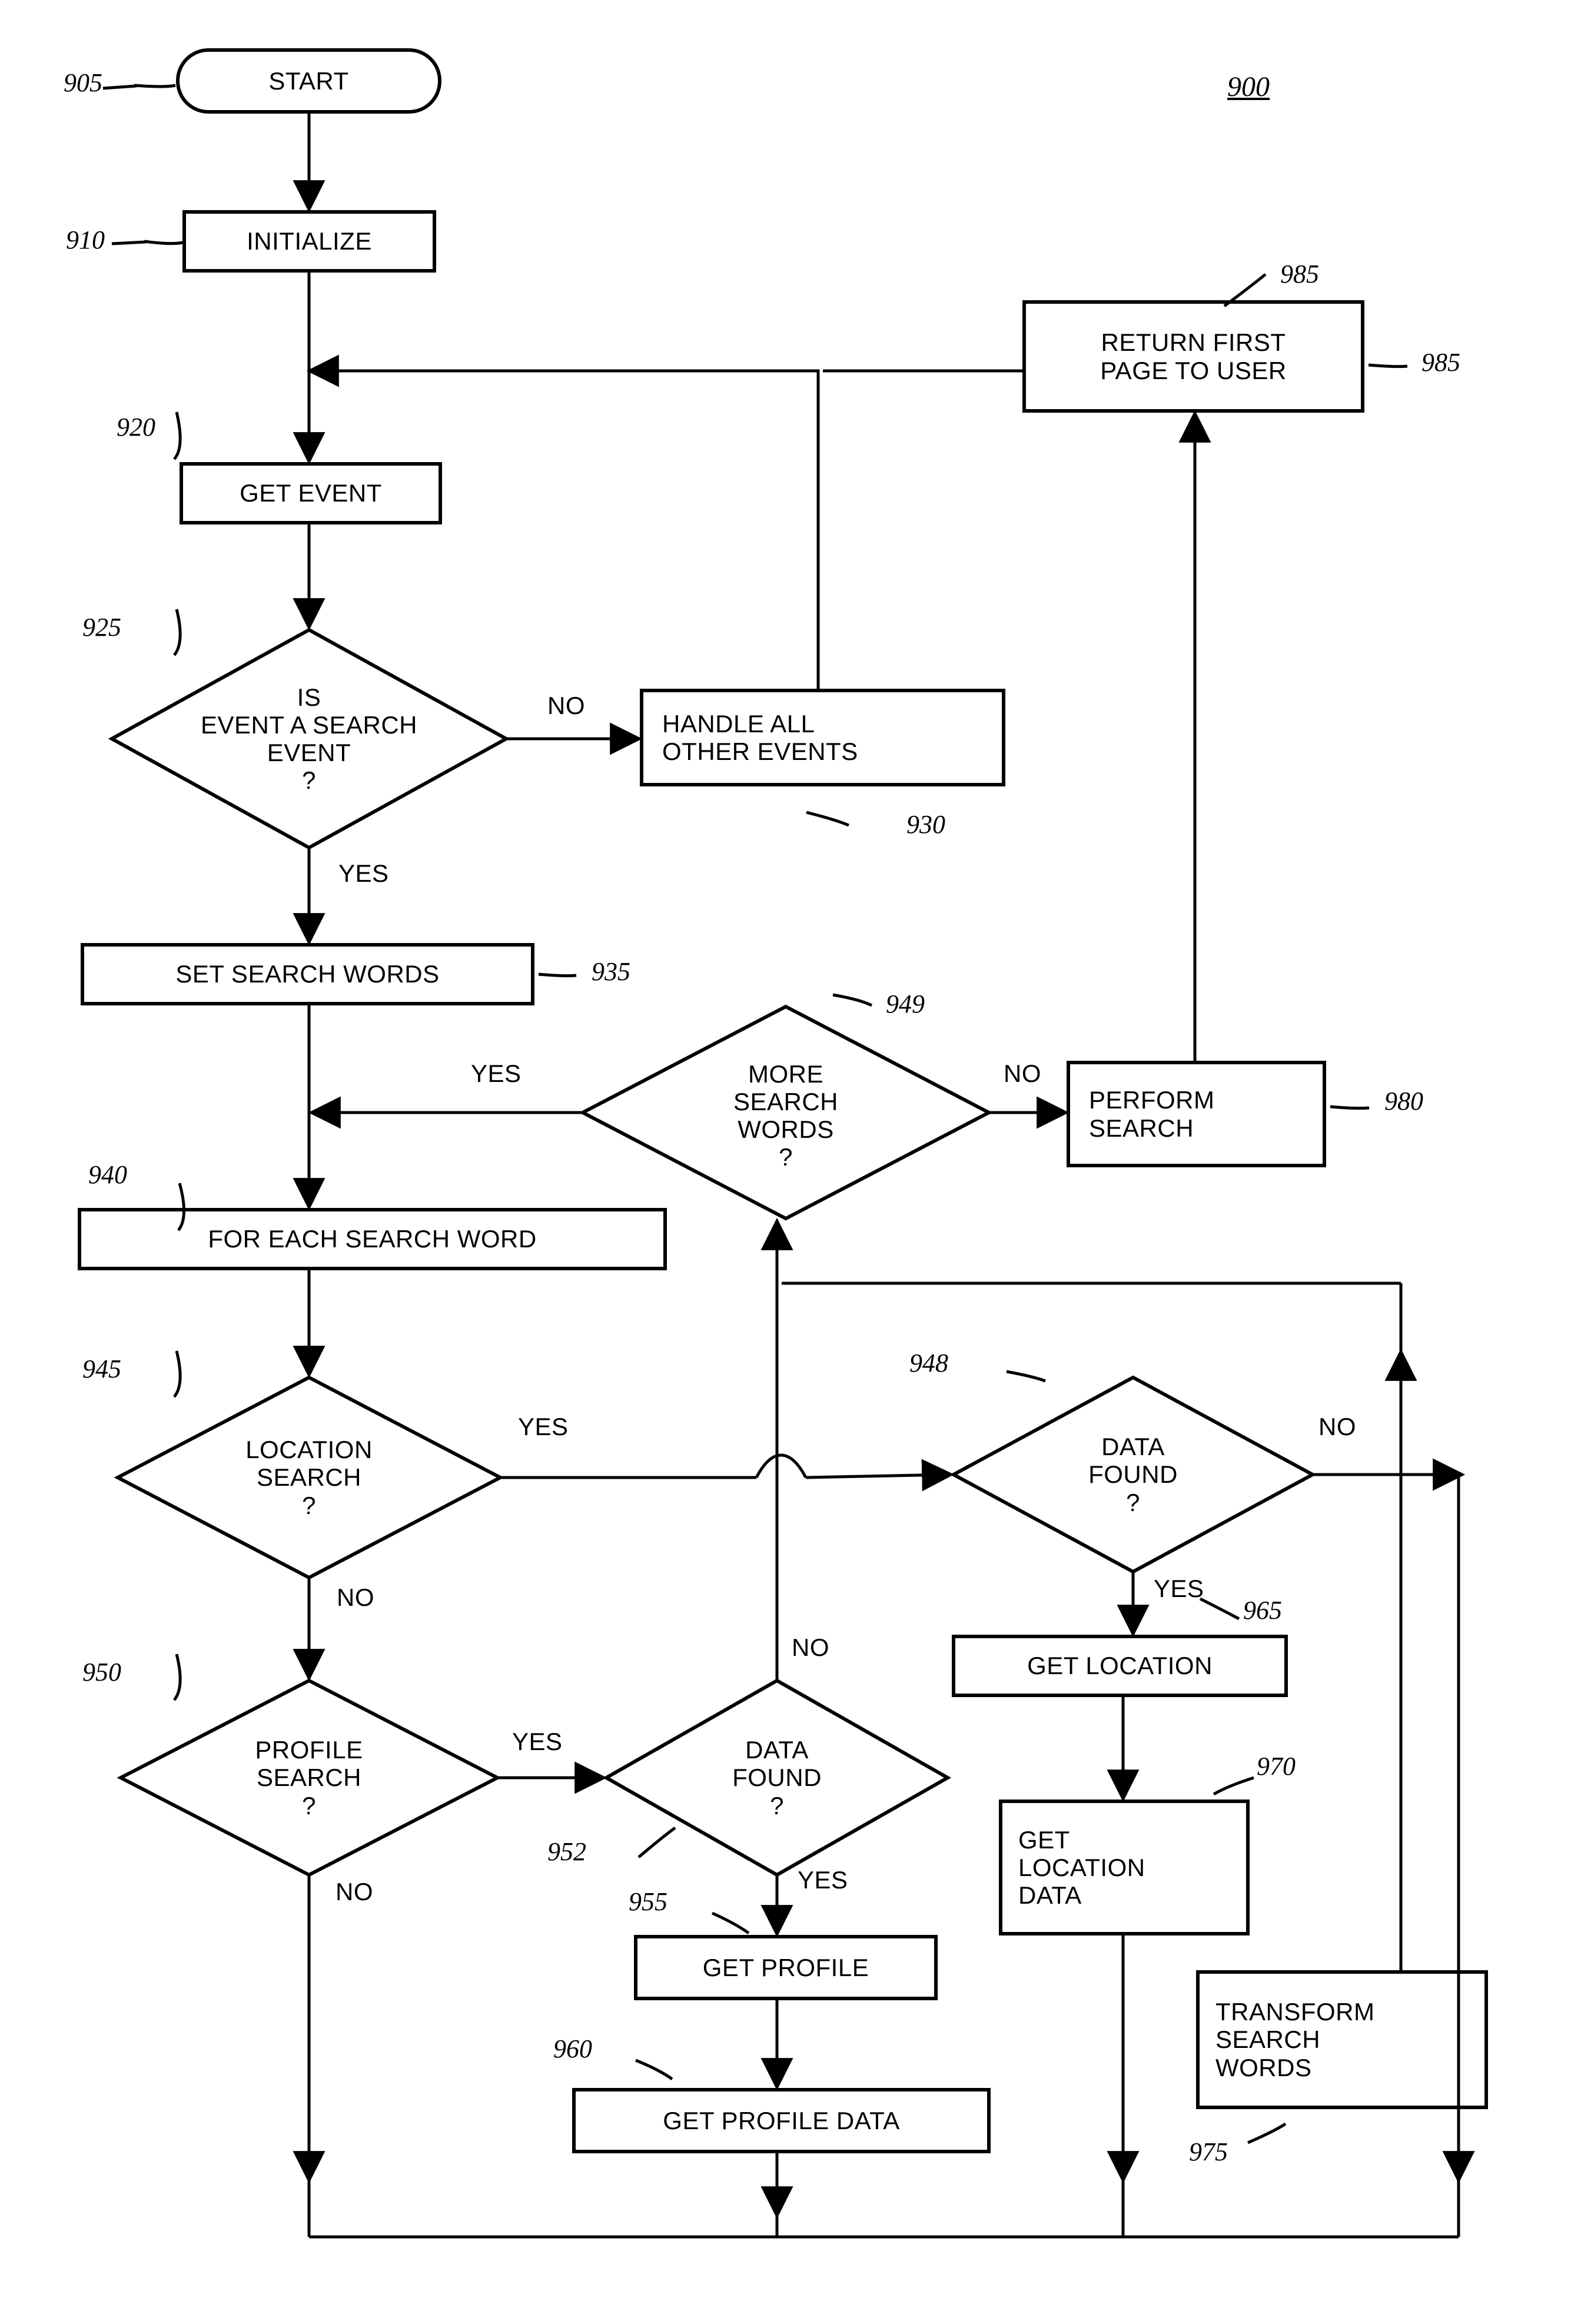 The height and width of the screenshot is (2324, 1571). Describe the element at coordinates (309, 241) in the screenshot. I see `shape-initialize` at that location.